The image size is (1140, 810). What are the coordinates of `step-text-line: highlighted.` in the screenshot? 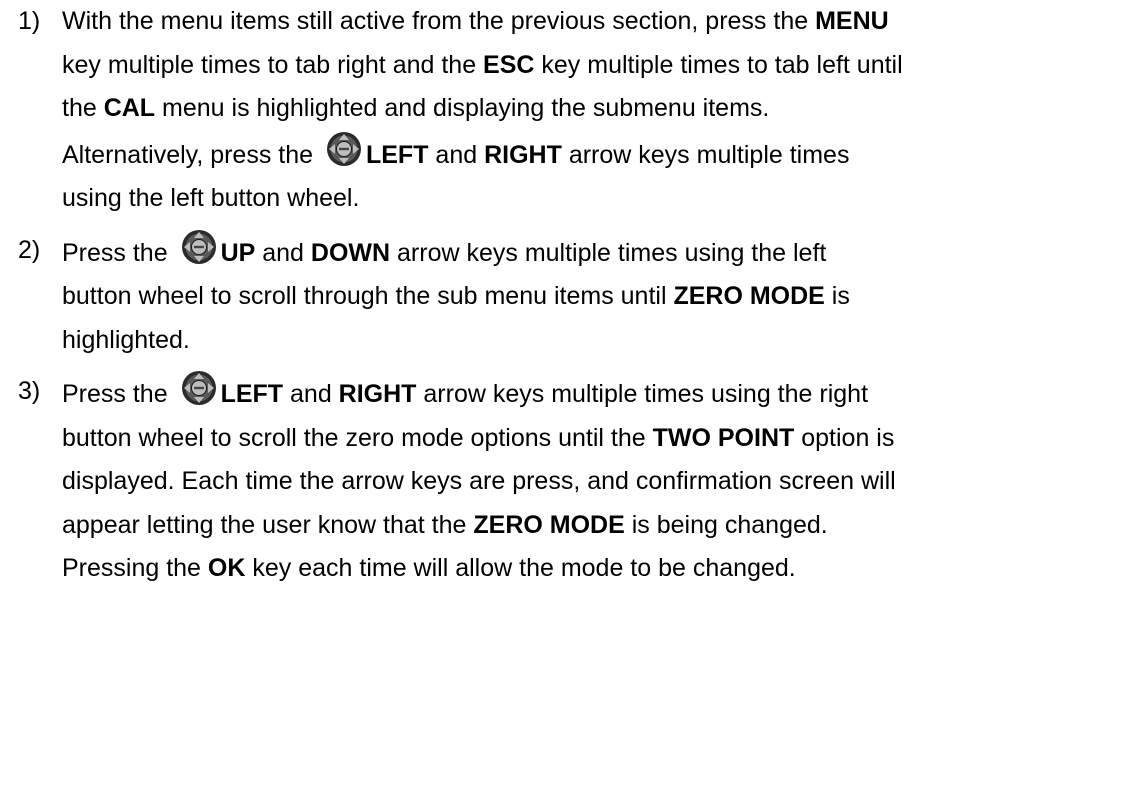 It's located at (601, 341).